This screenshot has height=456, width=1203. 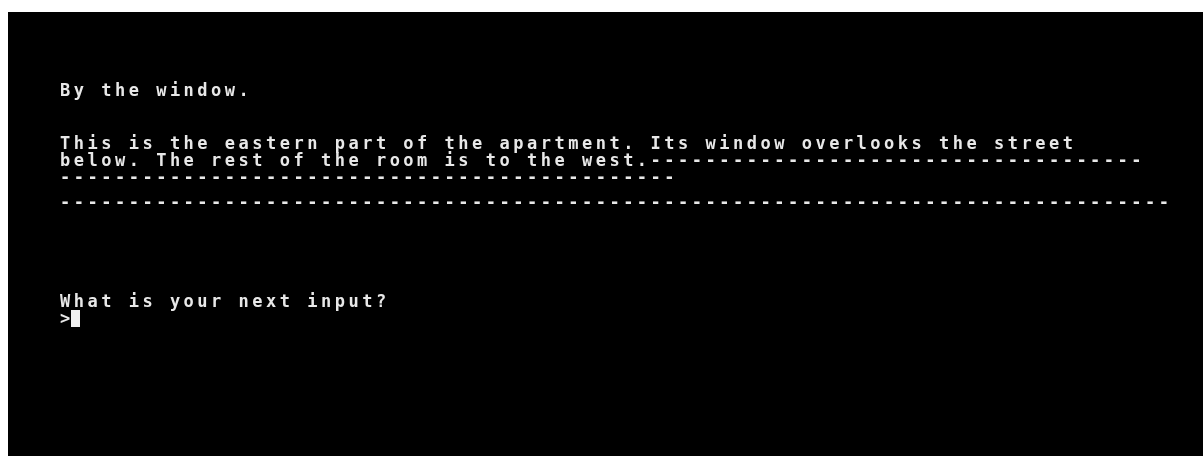 What do you see at coordinates (568, 143) in the screenshot?
I see `description-line: This is the eastern part of the apartment. Its window overlooks the street` at bounding box center [568, 143].